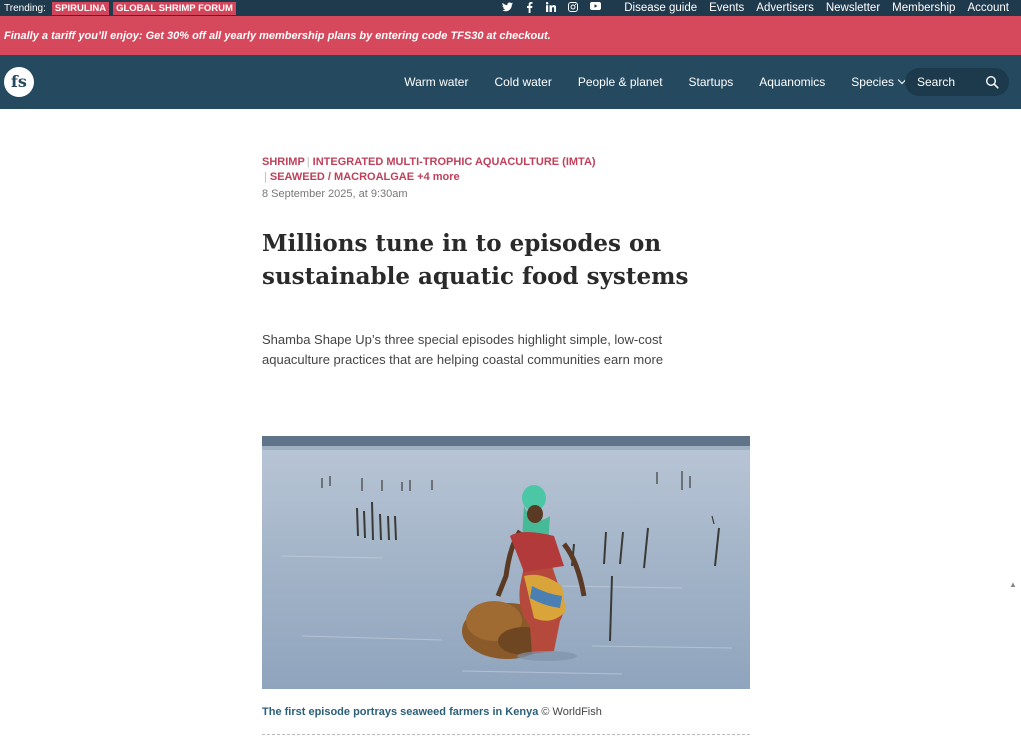 This screenshot has height=751, width=1021. Describe the element at coordinates (25, 8) in the screenshot. I see `trending-label: Trending:` at that location.